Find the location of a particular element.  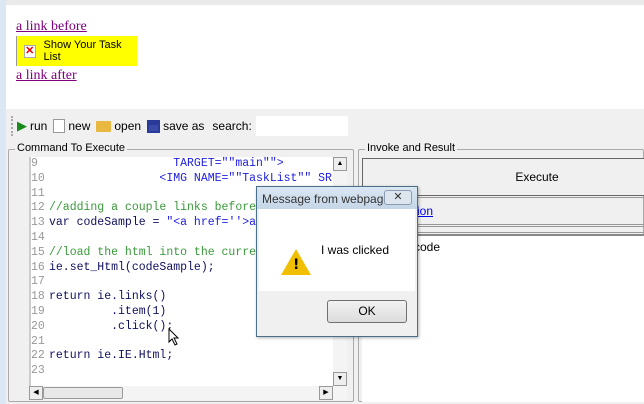

close-icon: ✕ is located at coordinates (398, 197).